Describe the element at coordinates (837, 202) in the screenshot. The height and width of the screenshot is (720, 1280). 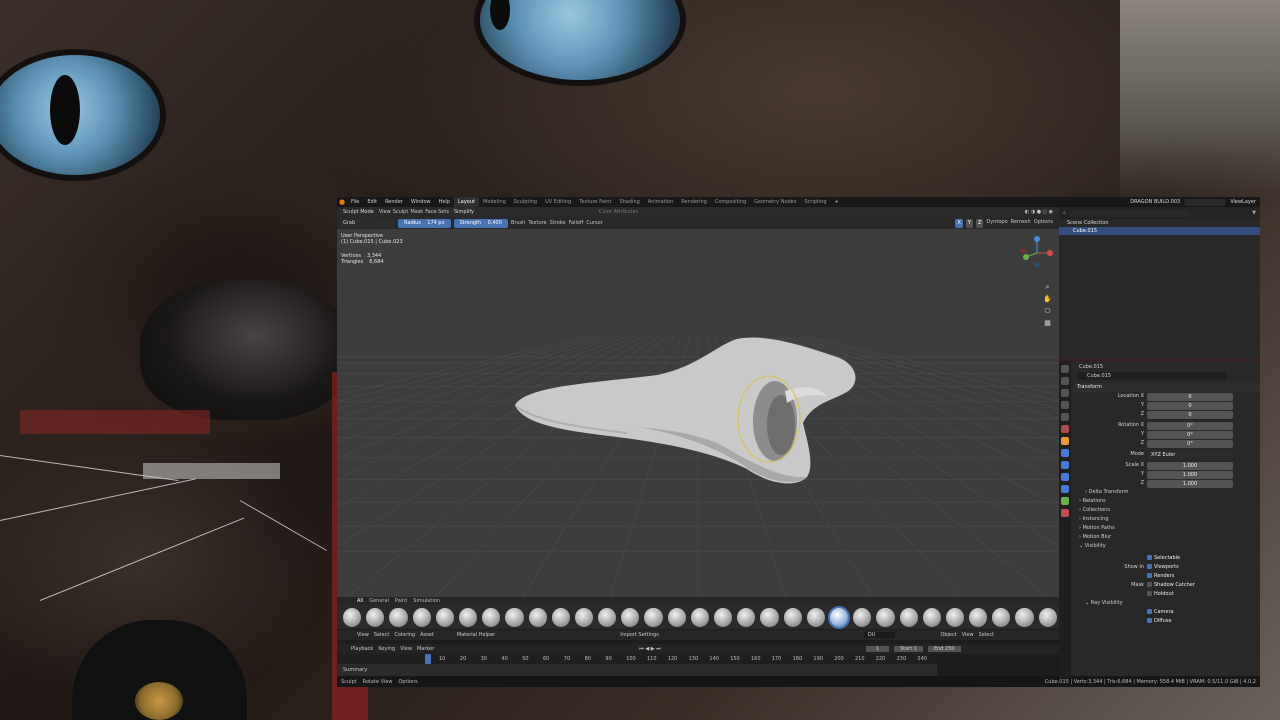
I see `add-workspace-icon: +` at that location.